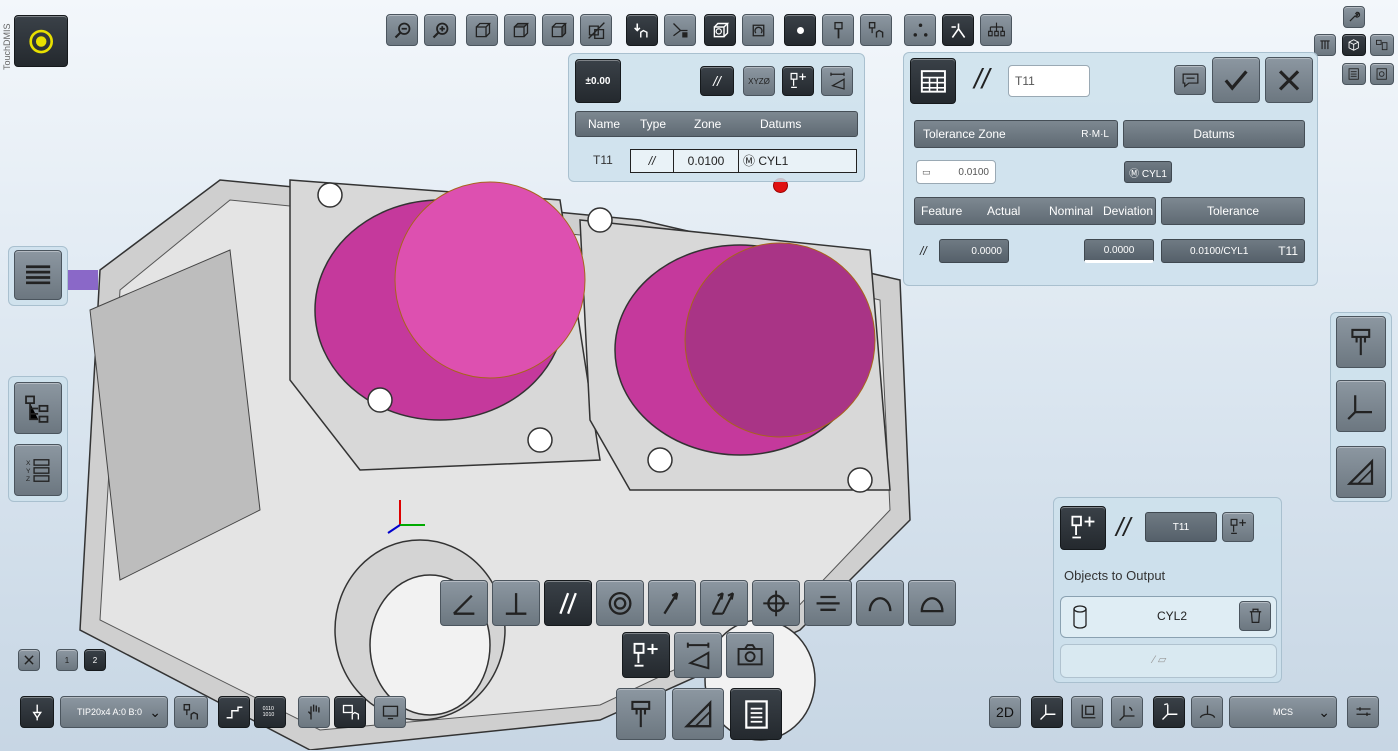 The width and height of the screenshot is (1398, 751). What do you see at coordinates (270, 712) in the screenshot?
I see `binary-button: 0110 1010` at bounding box center [270, 712].